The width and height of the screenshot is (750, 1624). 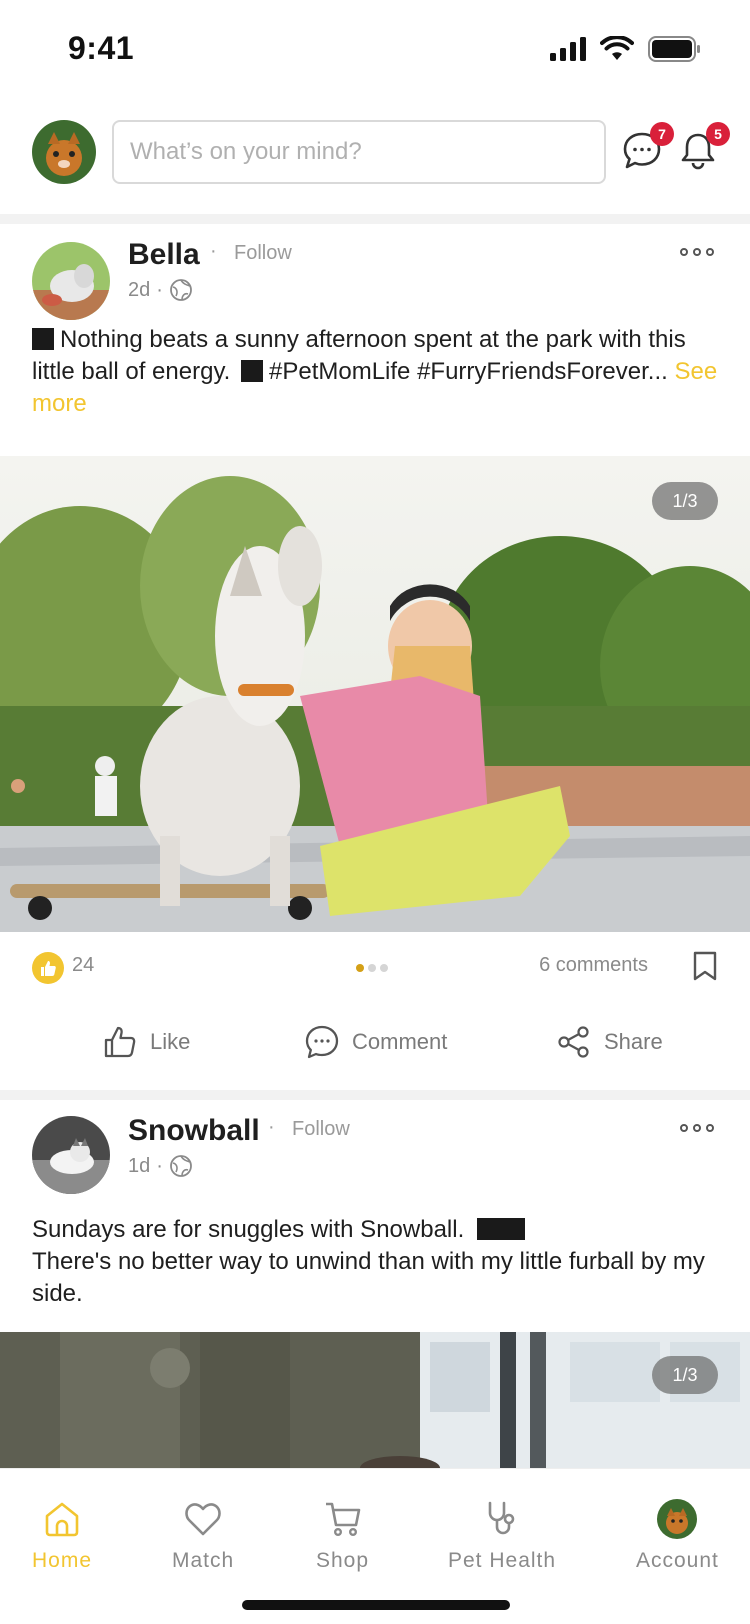 What do you see at coordinates (568, 49) in the screenshot?
I see `signal-icon` at bounding box center [568, 49].